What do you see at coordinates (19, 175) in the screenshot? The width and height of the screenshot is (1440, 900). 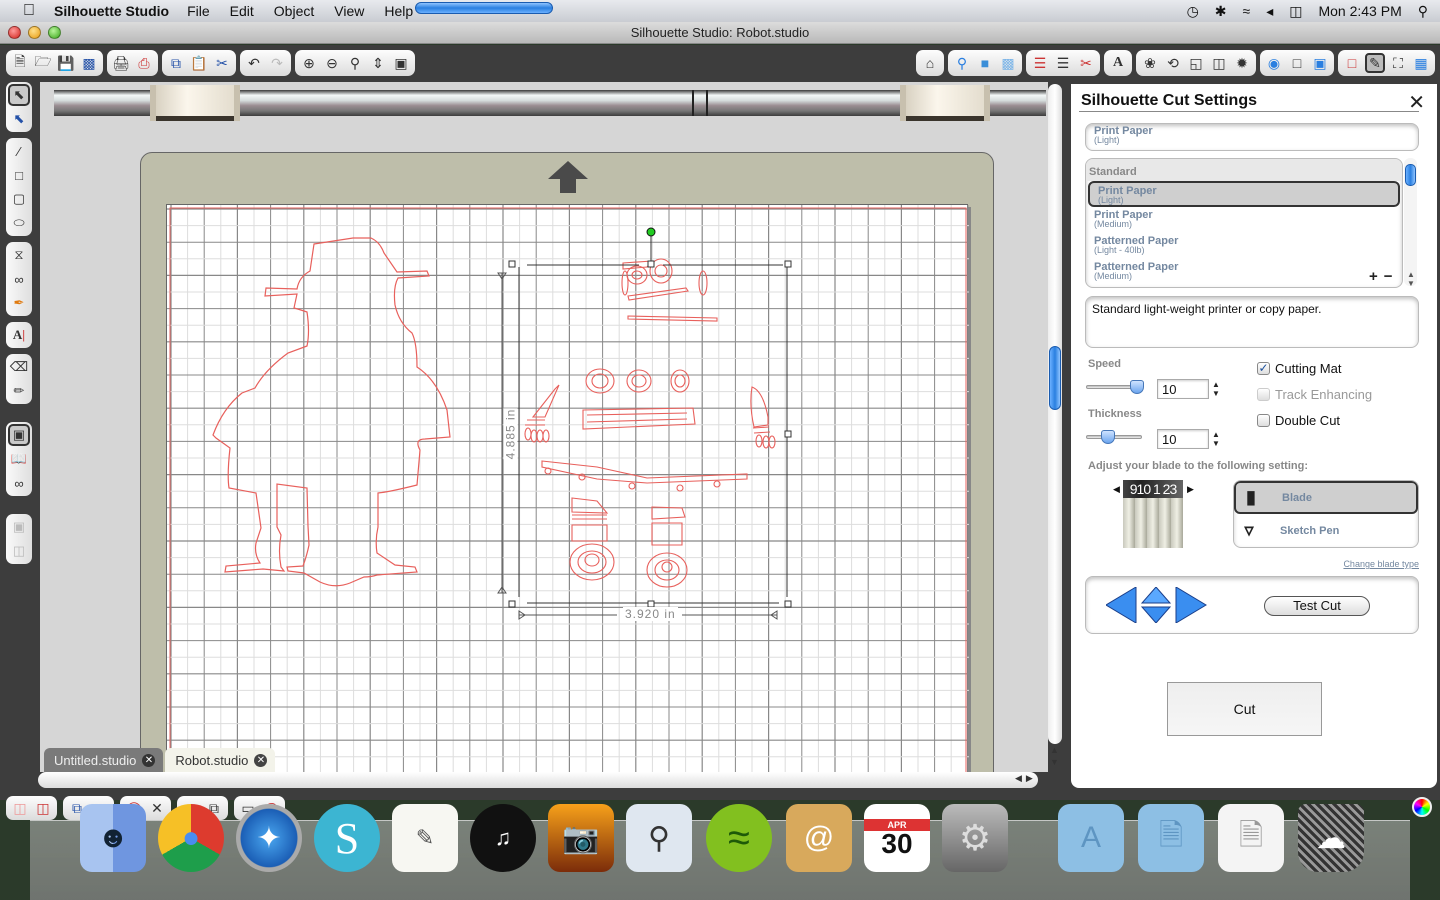 I see `rectangle-tool-icon: □` at bounding box center [19, 175].